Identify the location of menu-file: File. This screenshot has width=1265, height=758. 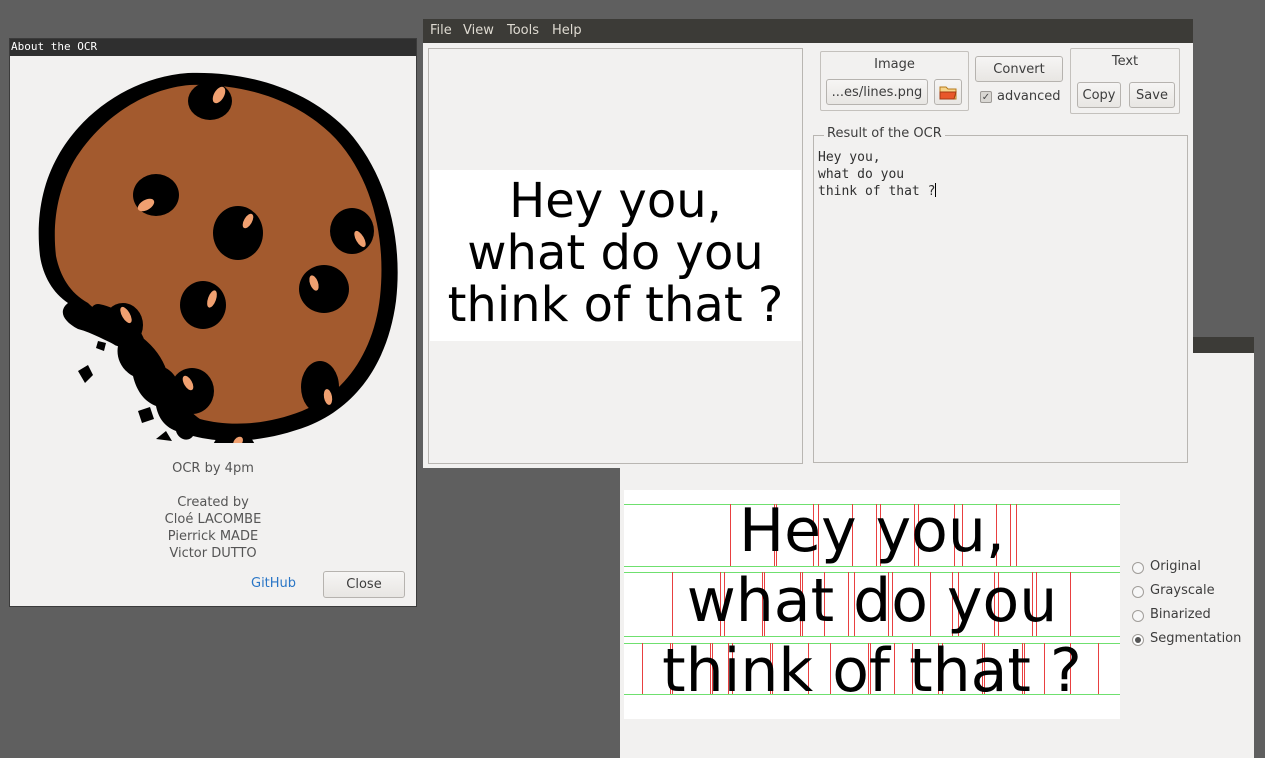
(441, 30).